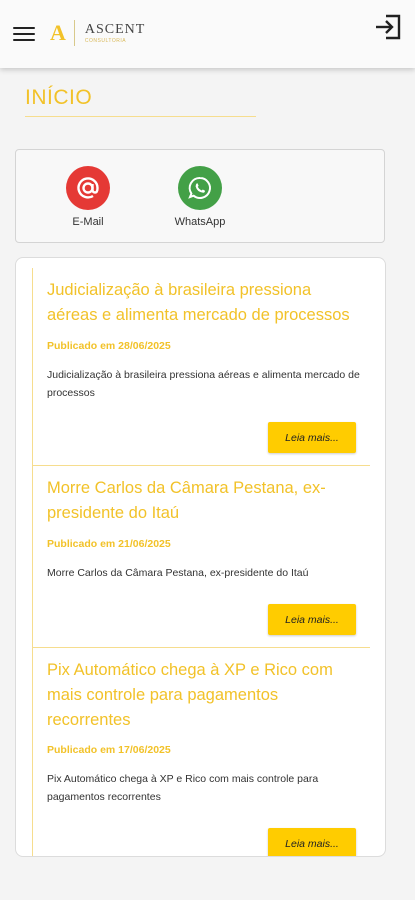 The width and height of the screenshot is (415, 900). Describe the element at coordinates (109, 346) in the screenshot. I see `news-date: Publicado em 28/06/2025` at that location.